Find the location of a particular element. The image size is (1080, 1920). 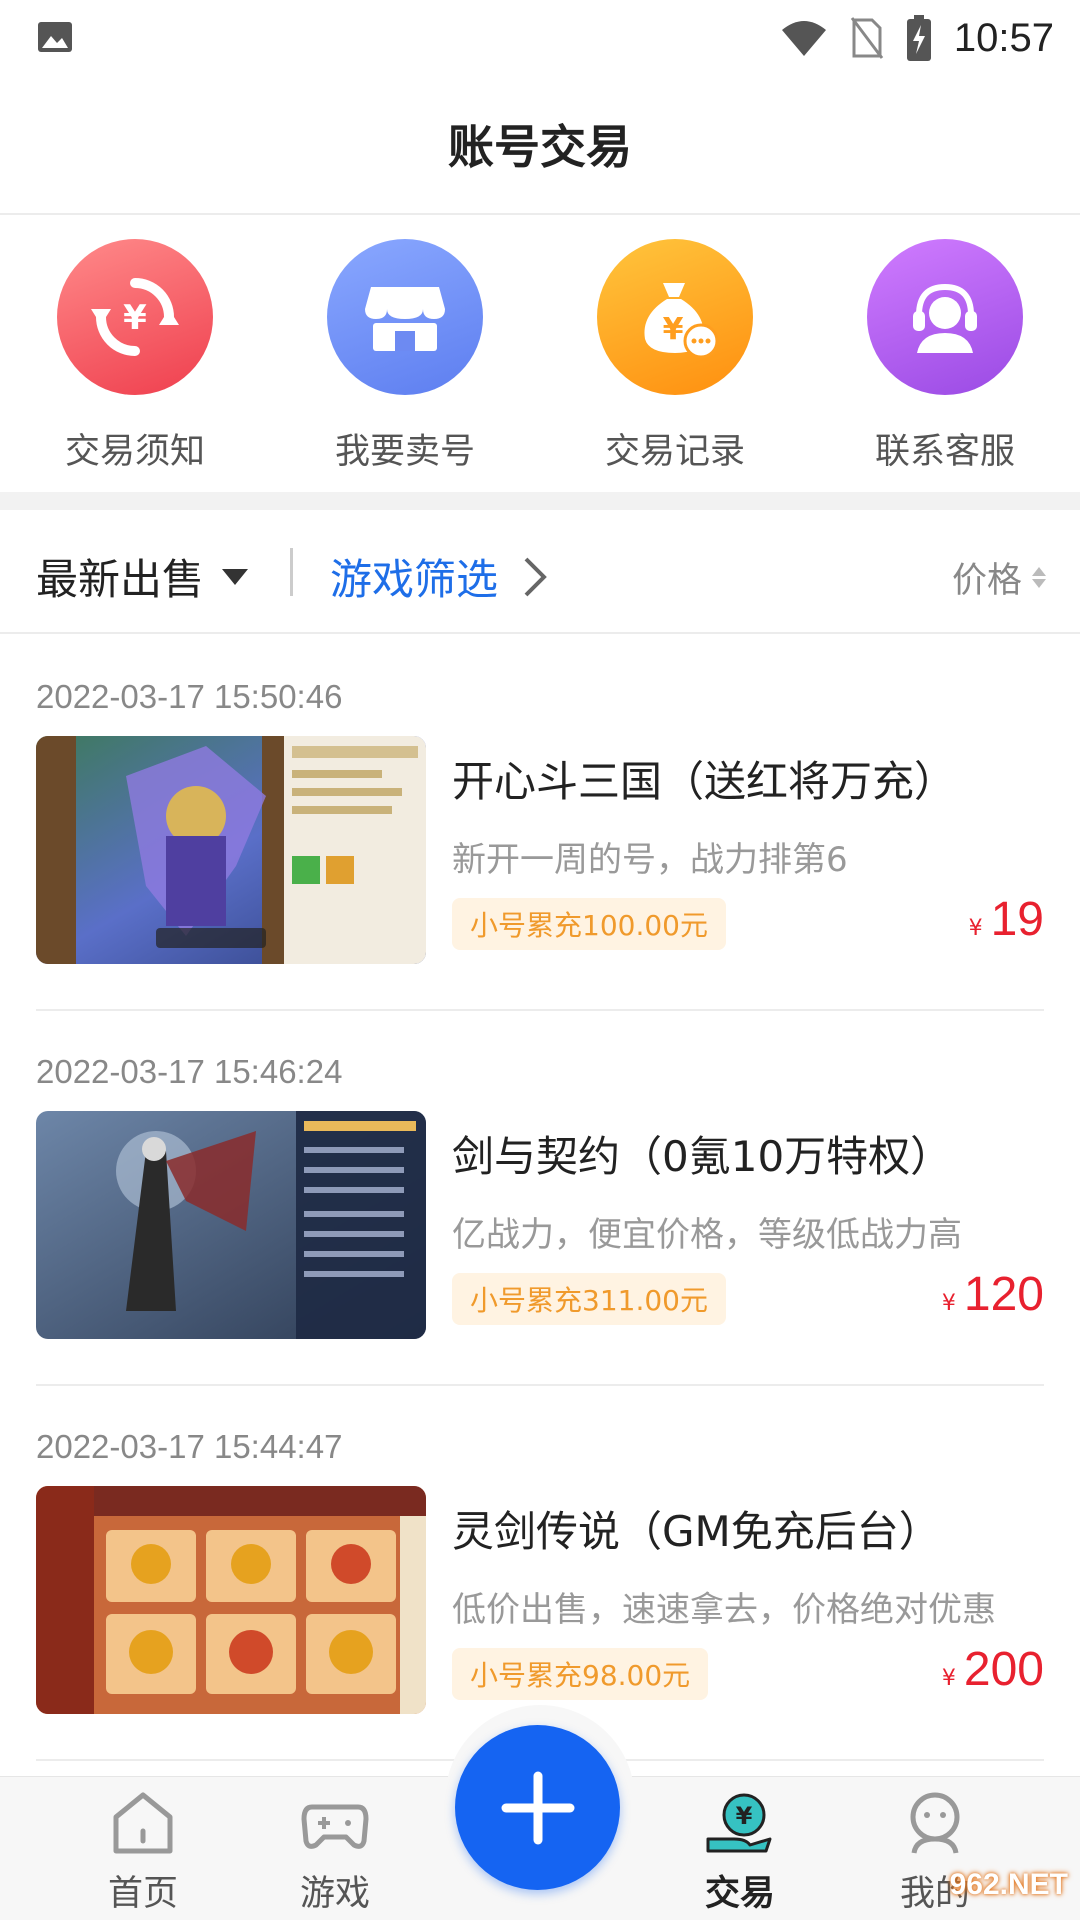

filter-bar: 最新出售 游戏筛选 价格 is located at coordinates (540, 572).